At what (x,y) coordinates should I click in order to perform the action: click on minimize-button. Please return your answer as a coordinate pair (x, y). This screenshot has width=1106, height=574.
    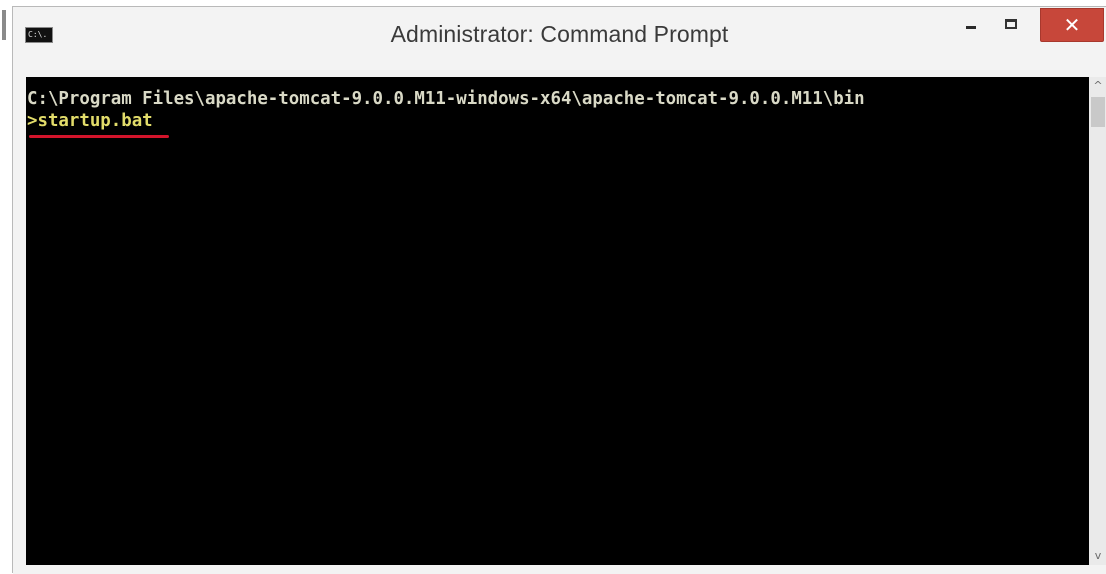
    Looking at the image, I should click on (971, 24).